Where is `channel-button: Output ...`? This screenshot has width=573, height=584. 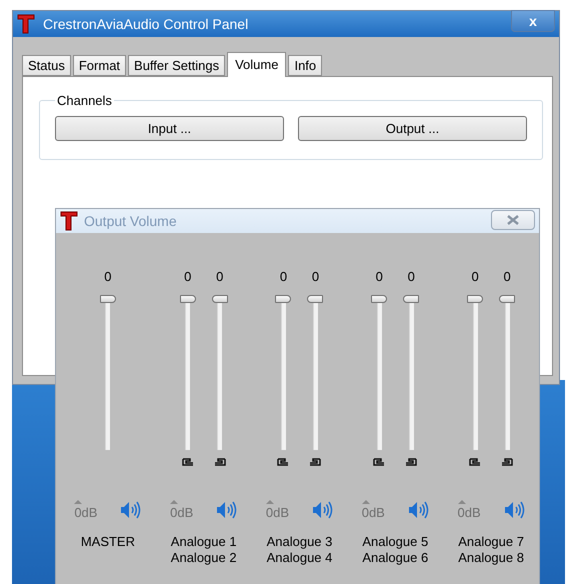
channel-button: Output ... is located at coordinates (412, 128).